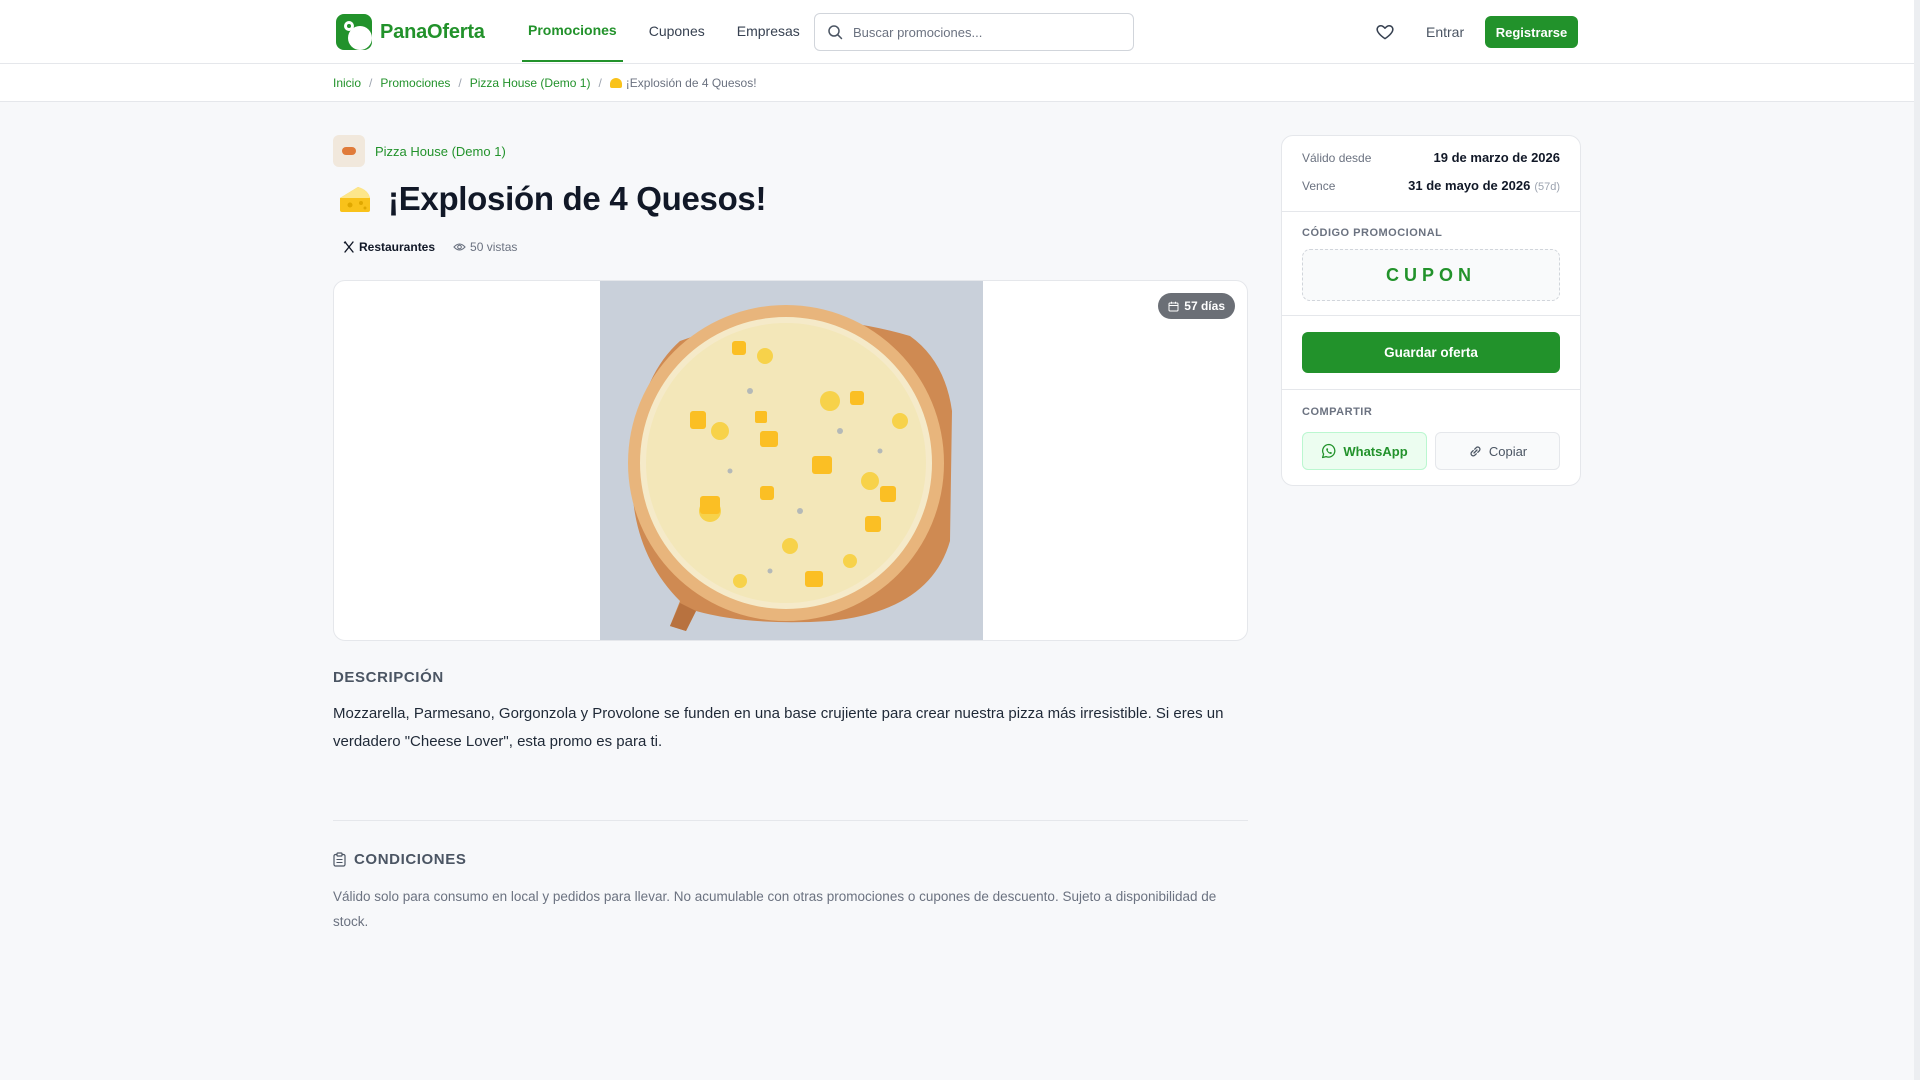 The width and height of the screenshot is (1920, 1080). I want to click on views-label: 50 vistas, so click(494, 247).